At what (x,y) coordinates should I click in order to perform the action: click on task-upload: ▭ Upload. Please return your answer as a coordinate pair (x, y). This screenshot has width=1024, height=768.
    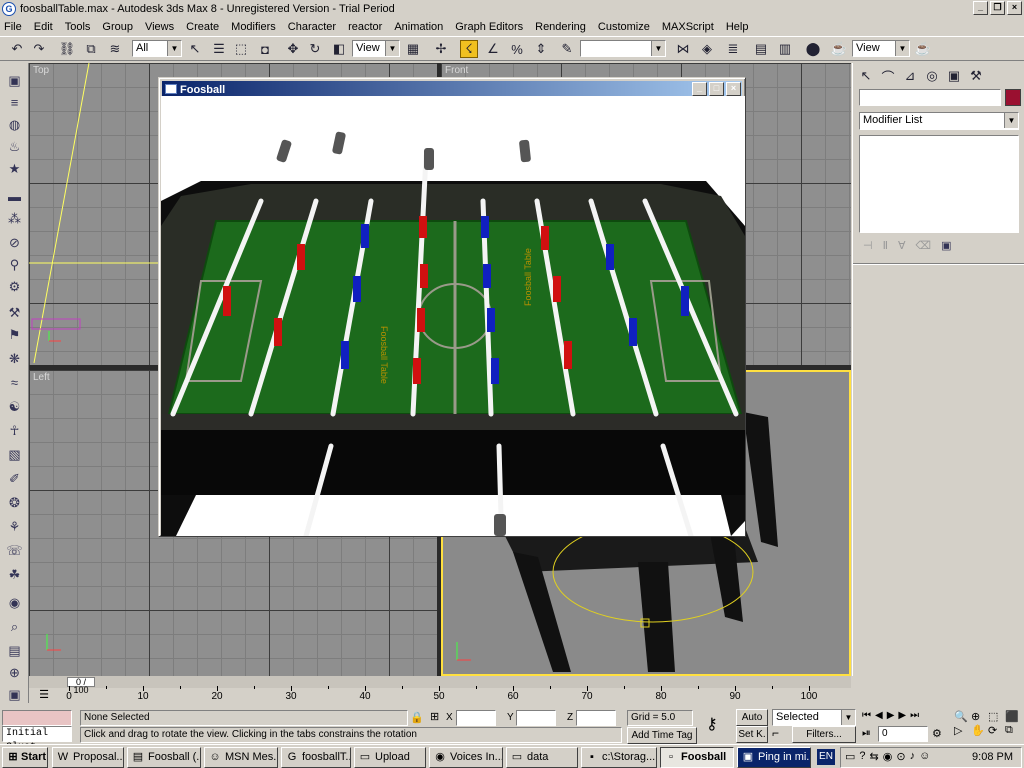
    Looking at the image, I should click on (390, 757).